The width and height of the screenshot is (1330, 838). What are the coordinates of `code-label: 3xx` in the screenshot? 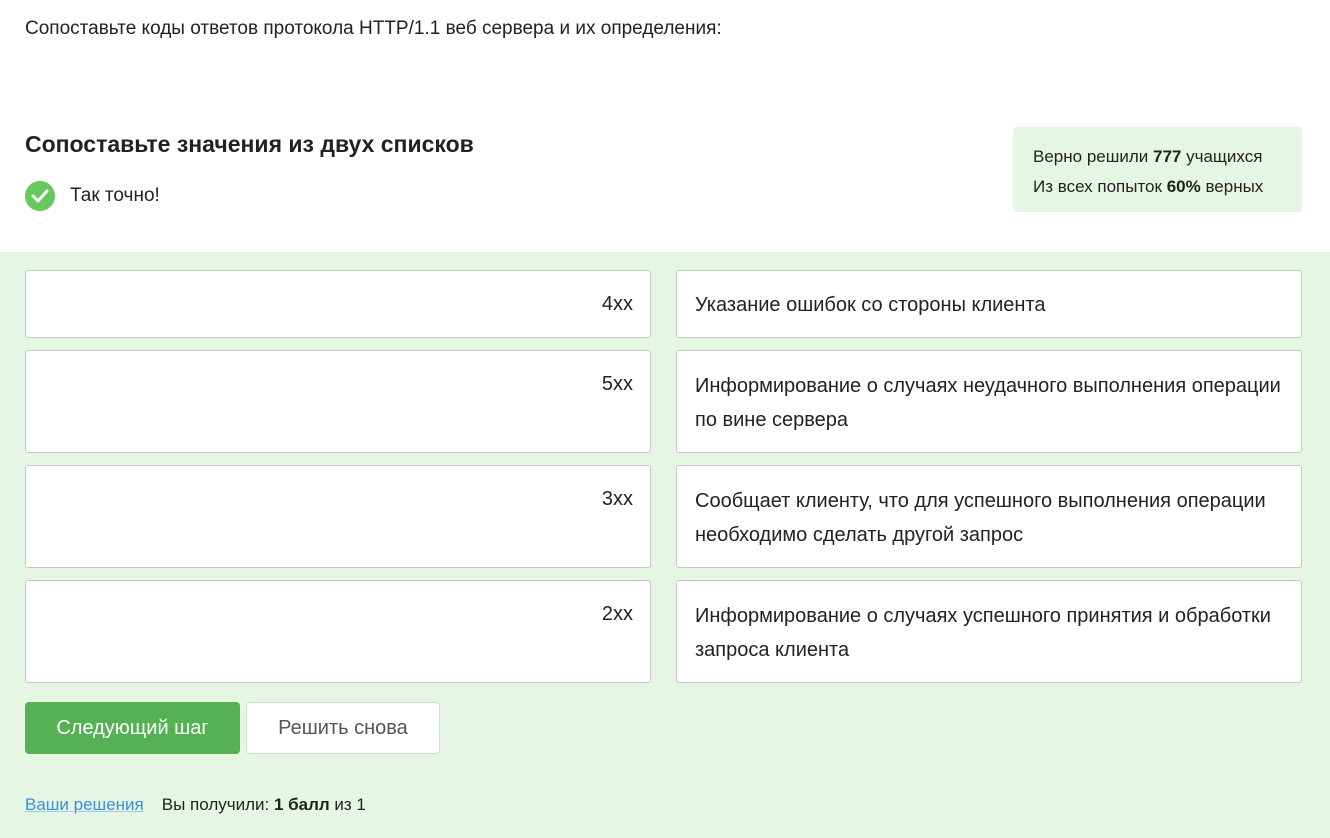 It's located at (617, 499).